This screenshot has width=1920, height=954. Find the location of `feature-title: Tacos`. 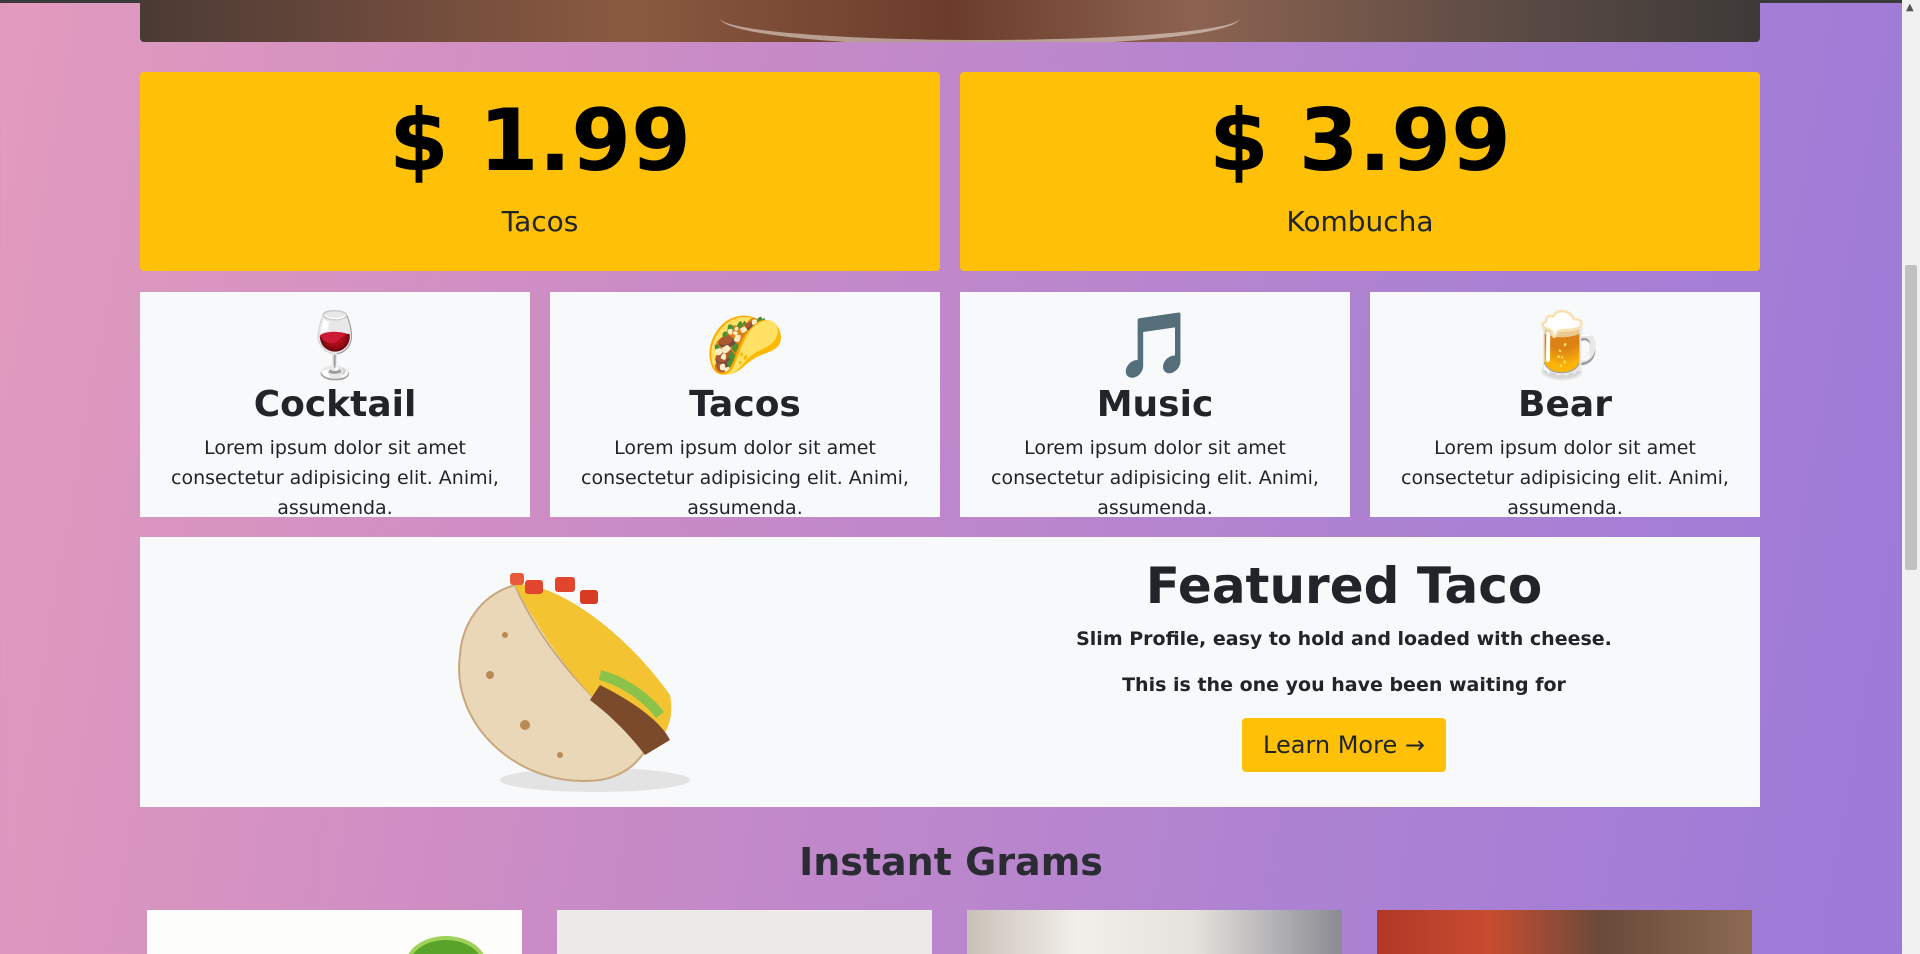

feature-title: Tacos is located at coordinates (745, 404).